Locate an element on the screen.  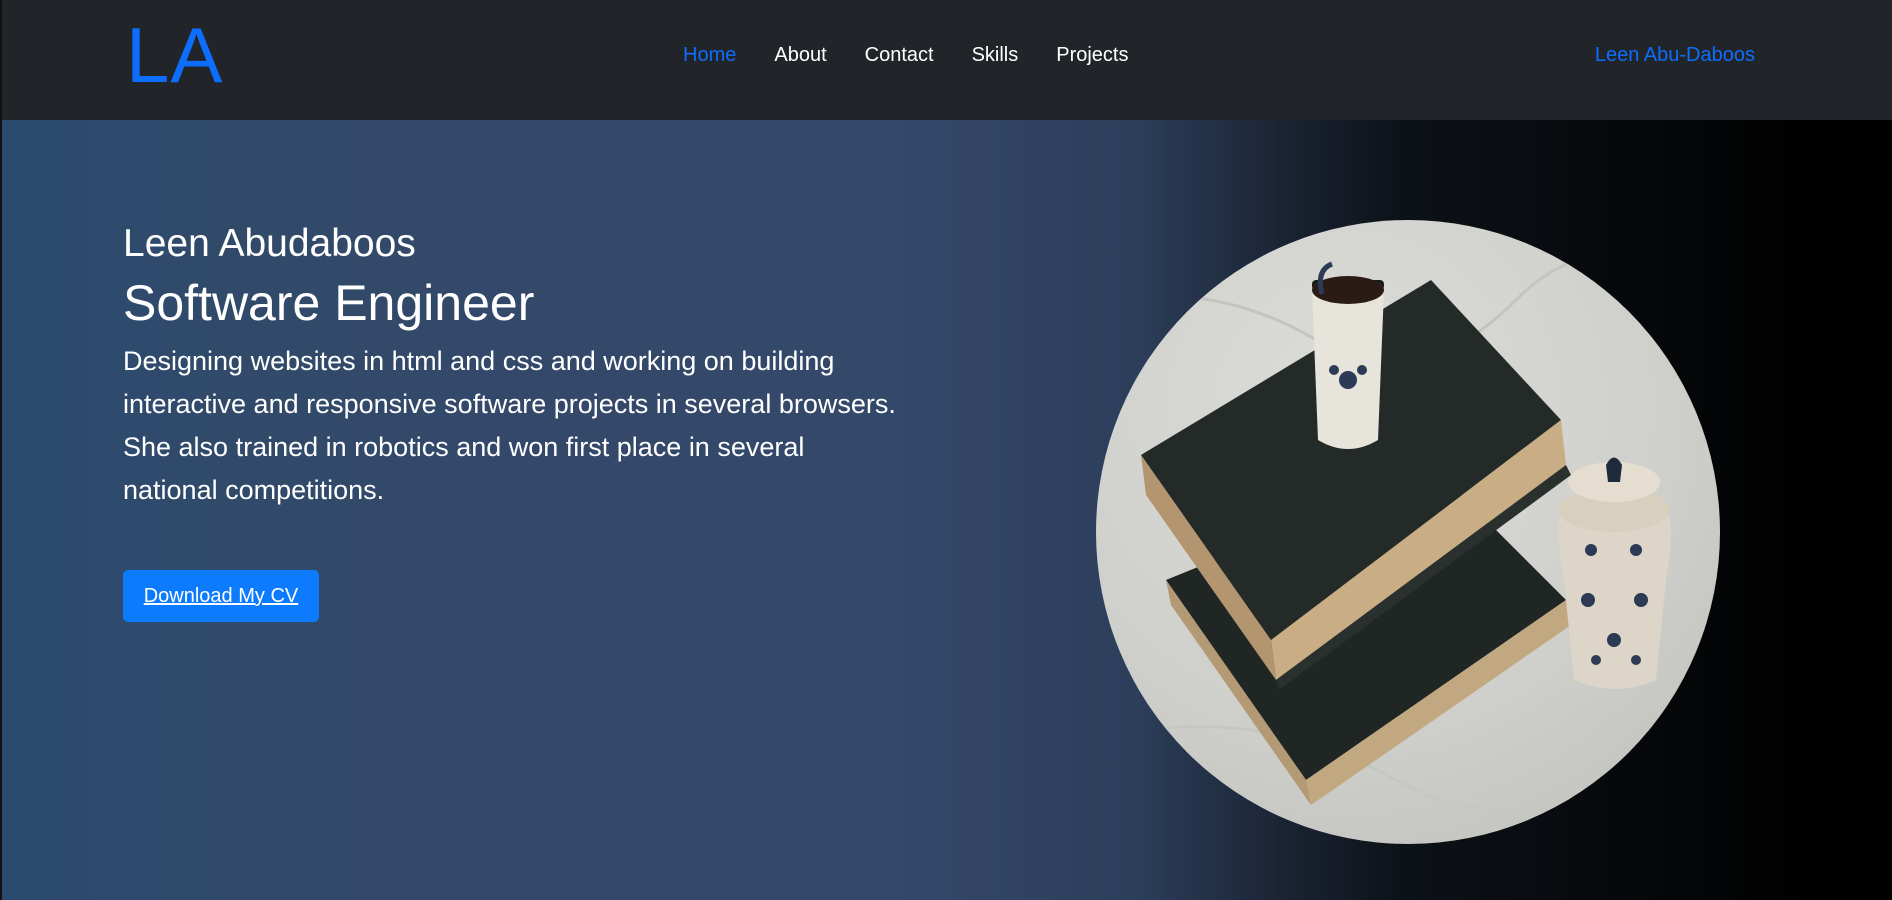
nav-link-skills: Skills is located at coordinates (995, 55).